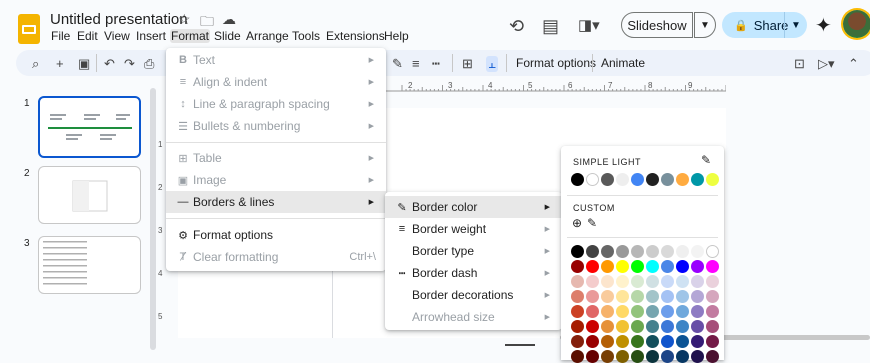 The height and width of the screenshot is (363, 870). I want to click on avatar, so click(856, 24).